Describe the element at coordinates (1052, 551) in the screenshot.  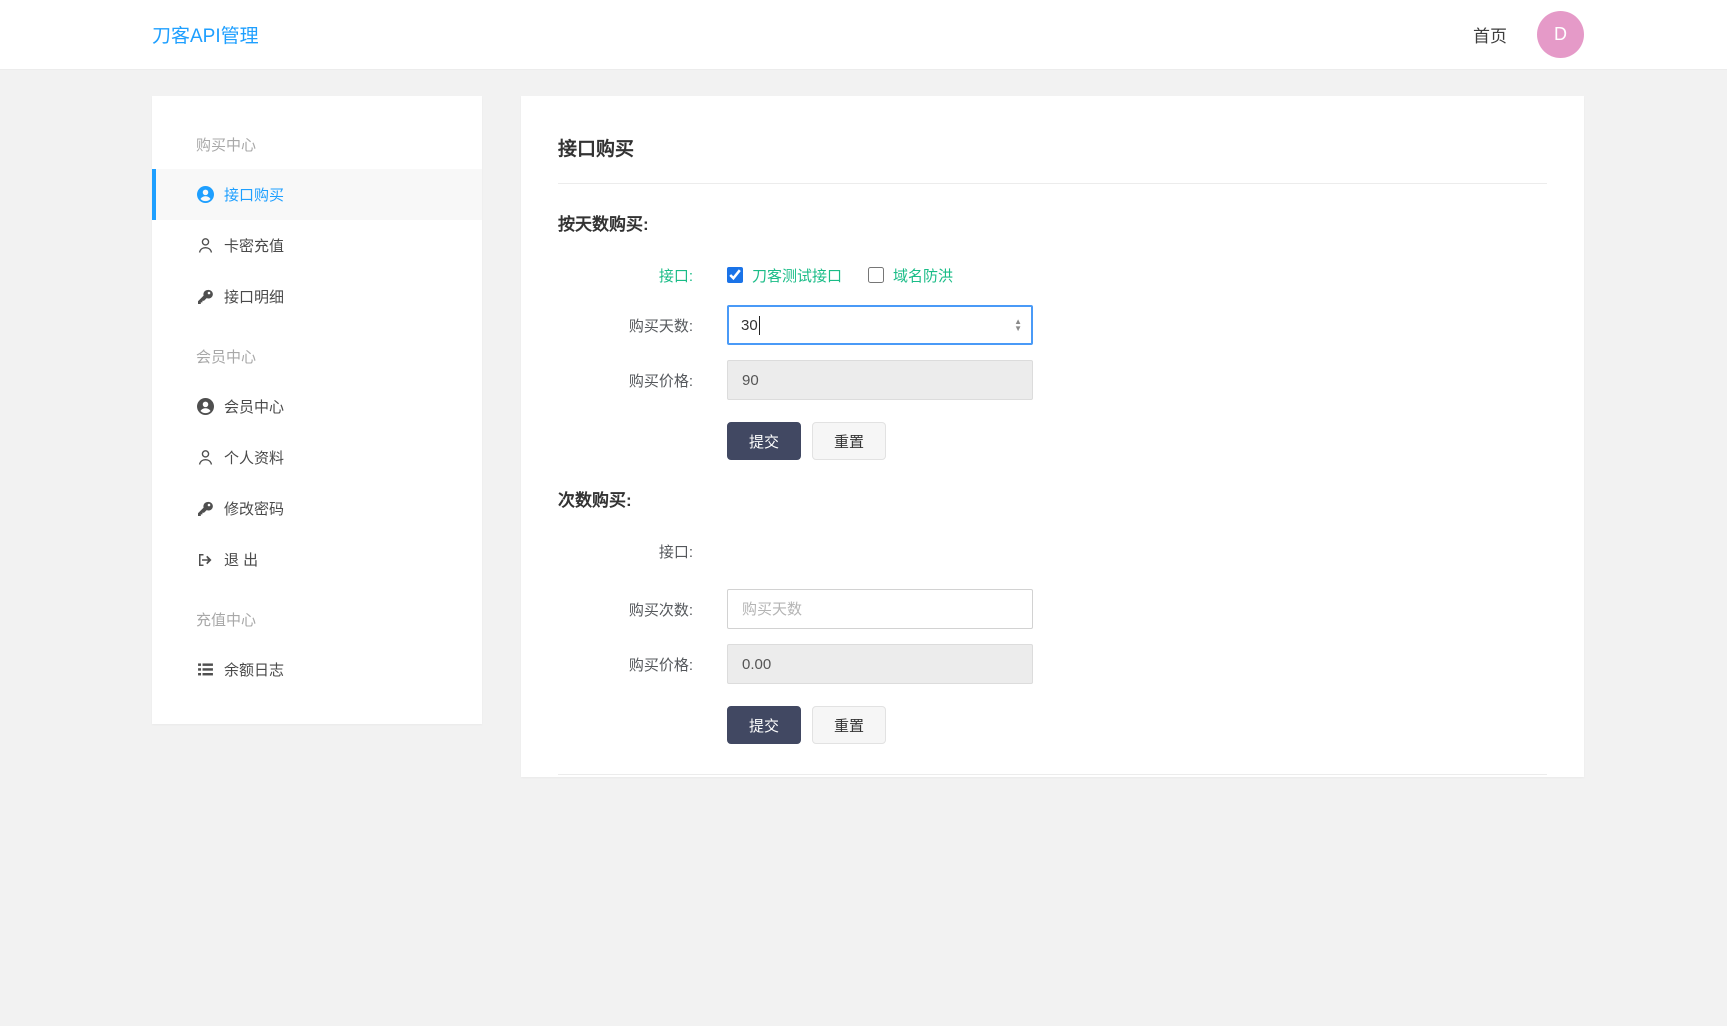
I see `count-api-row: 接口:` at that location.